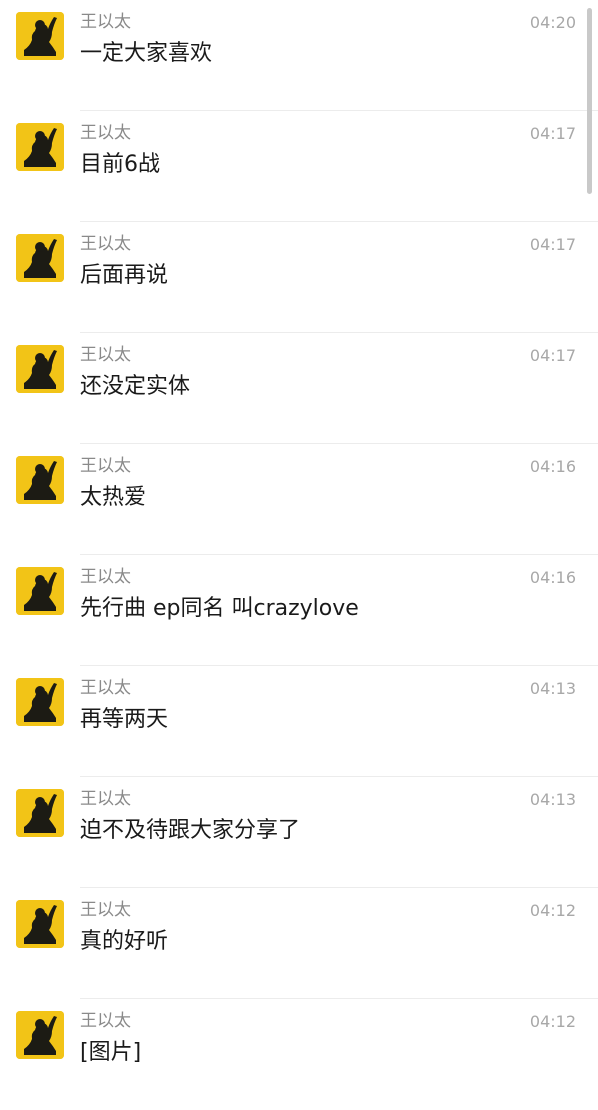 The image size is (598, 1110). Describe the element at coordinates (552, 22) in the screenshot. I see `message-time: 04:20` at that location.